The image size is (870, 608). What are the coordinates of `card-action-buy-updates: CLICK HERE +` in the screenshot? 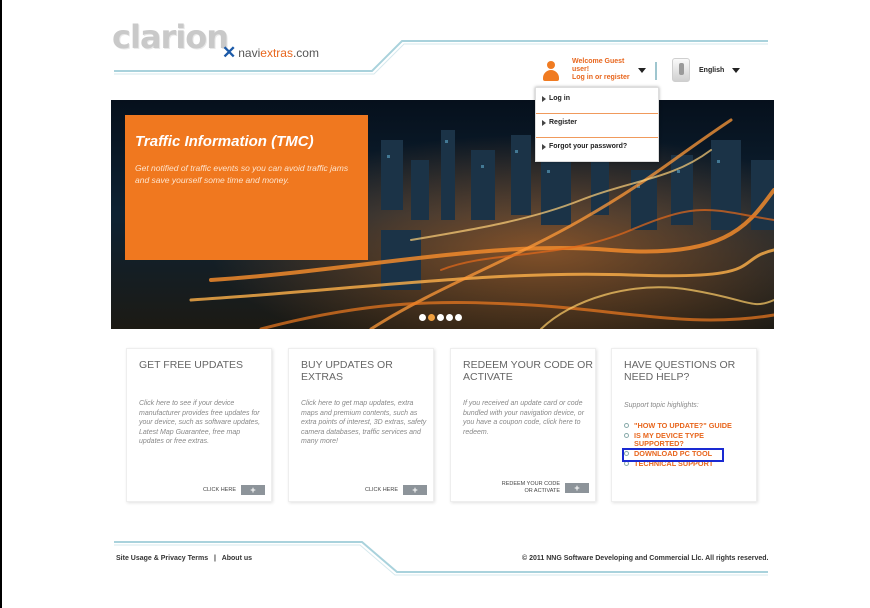 It's located at (396, 490).